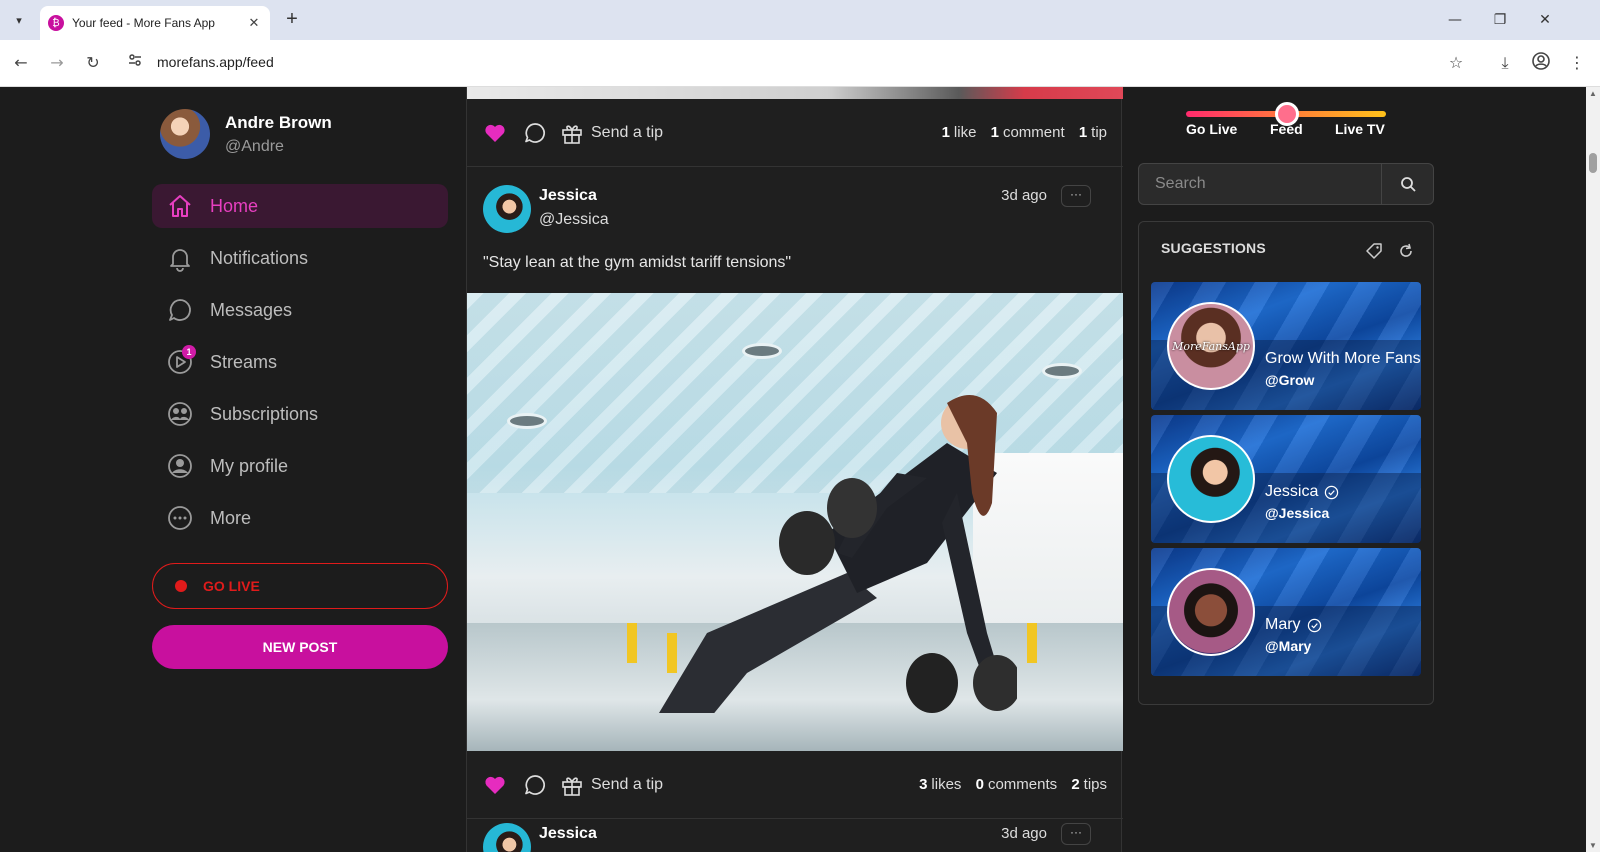  What do you see at coordinates (300, 414) in the screenshot?
I see `sidebar-item-subscriptions: Subscriptions` at bounding box center [300, 414].